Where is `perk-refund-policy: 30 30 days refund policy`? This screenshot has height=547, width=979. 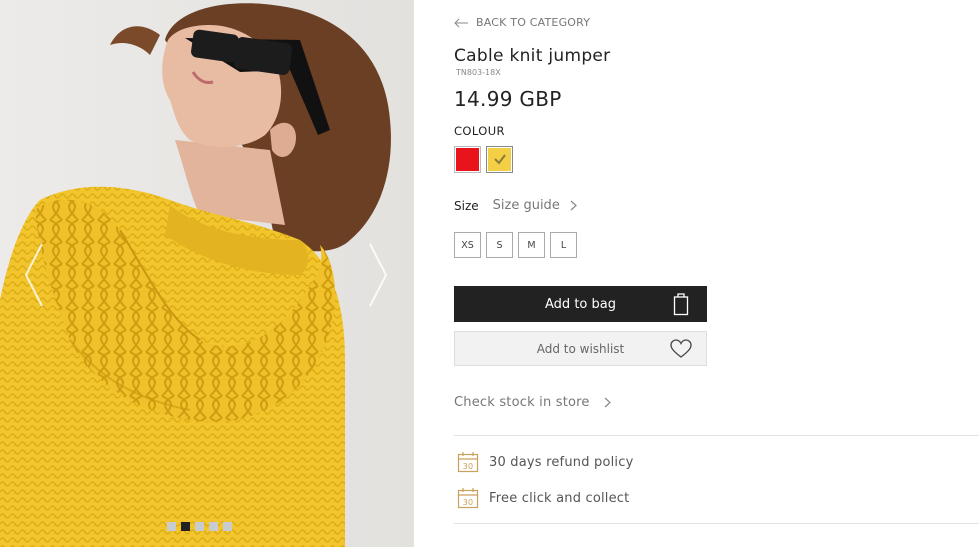
perk-refund-policy: 30 30 days refund policy is located at coordinates (545, 462).